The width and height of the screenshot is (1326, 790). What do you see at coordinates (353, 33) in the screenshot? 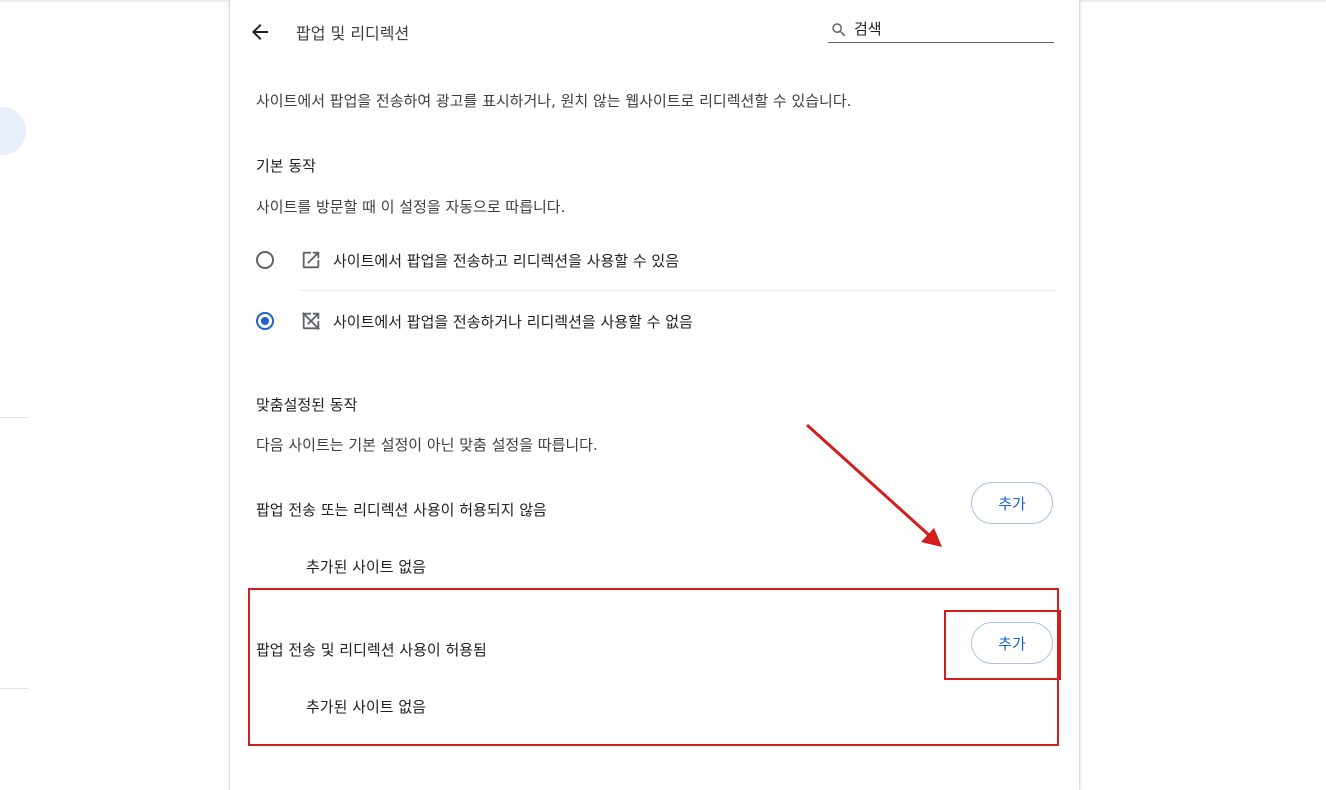
I see `page-title: 팝업 및 리디렉션` at bounding box center [353, 33].